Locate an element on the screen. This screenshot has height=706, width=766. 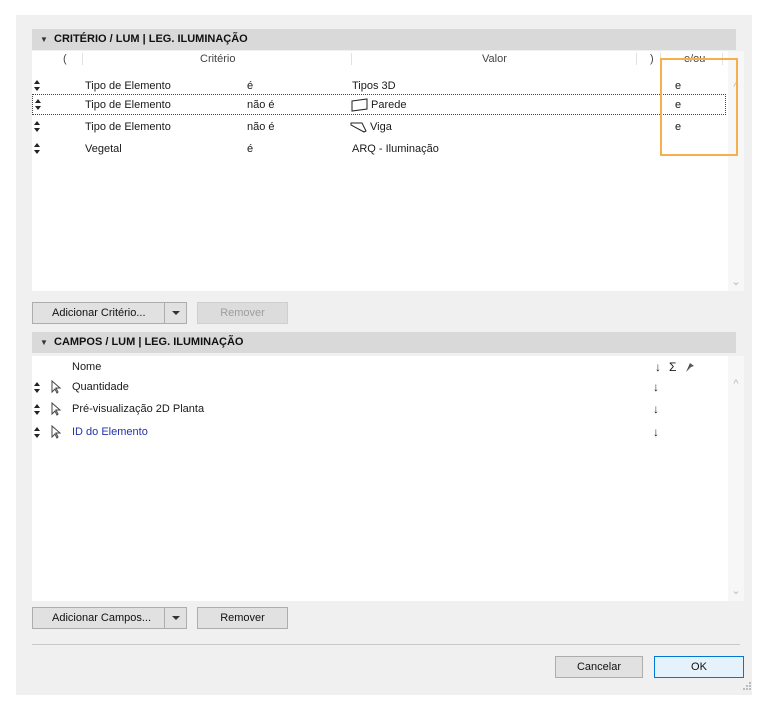
field-row: Pré-visualização 2D Planta ↓ is located at coordinates (379, 409).